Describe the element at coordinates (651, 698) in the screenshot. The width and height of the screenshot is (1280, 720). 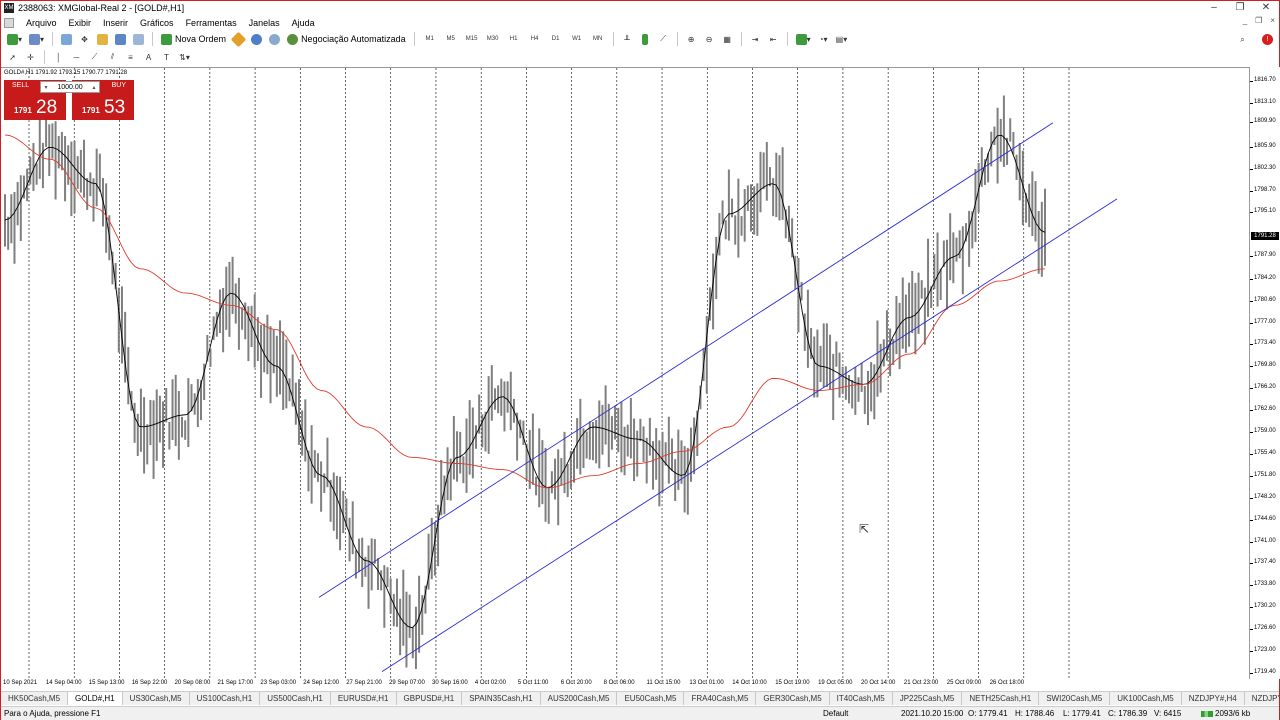
I see `chart-tab: EU50Cash,M5` at that location.